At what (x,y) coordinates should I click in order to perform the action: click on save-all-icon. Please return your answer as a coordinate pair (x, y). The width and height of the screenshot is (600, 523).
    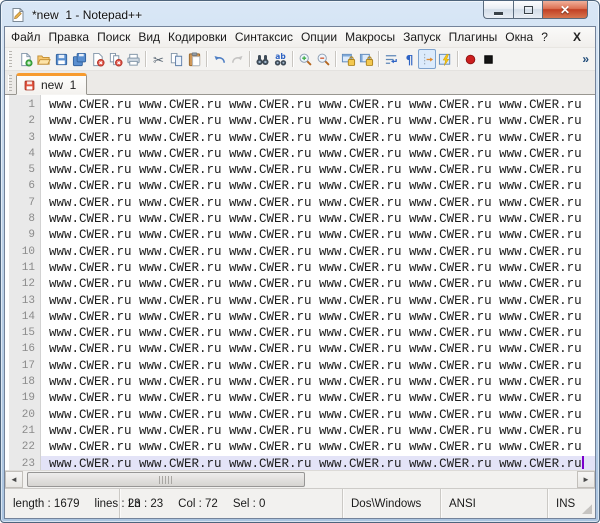
    Looking at the image, I should click on (79, 59).